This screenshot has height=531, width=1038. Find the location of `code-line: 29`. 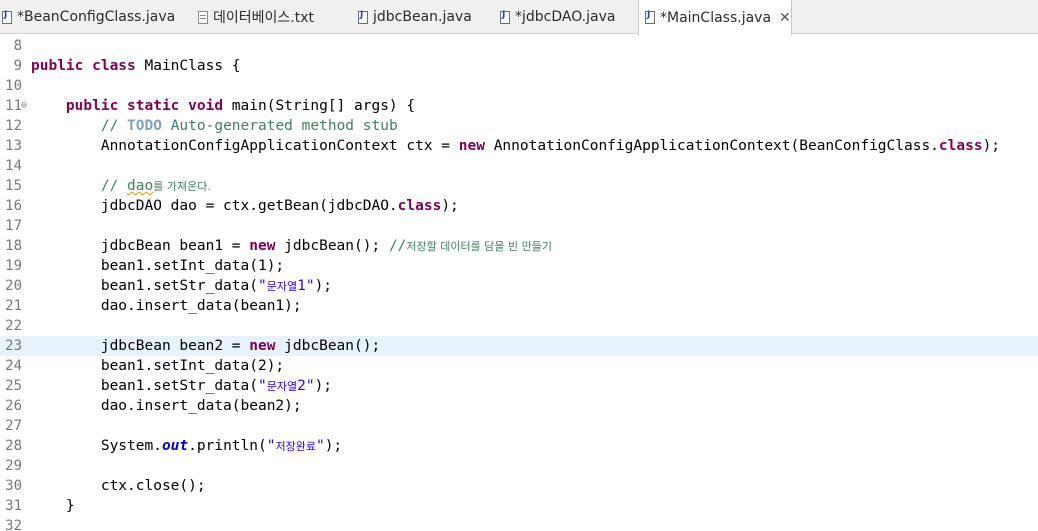

code-line: 29 is located at coordinates (519, 466).